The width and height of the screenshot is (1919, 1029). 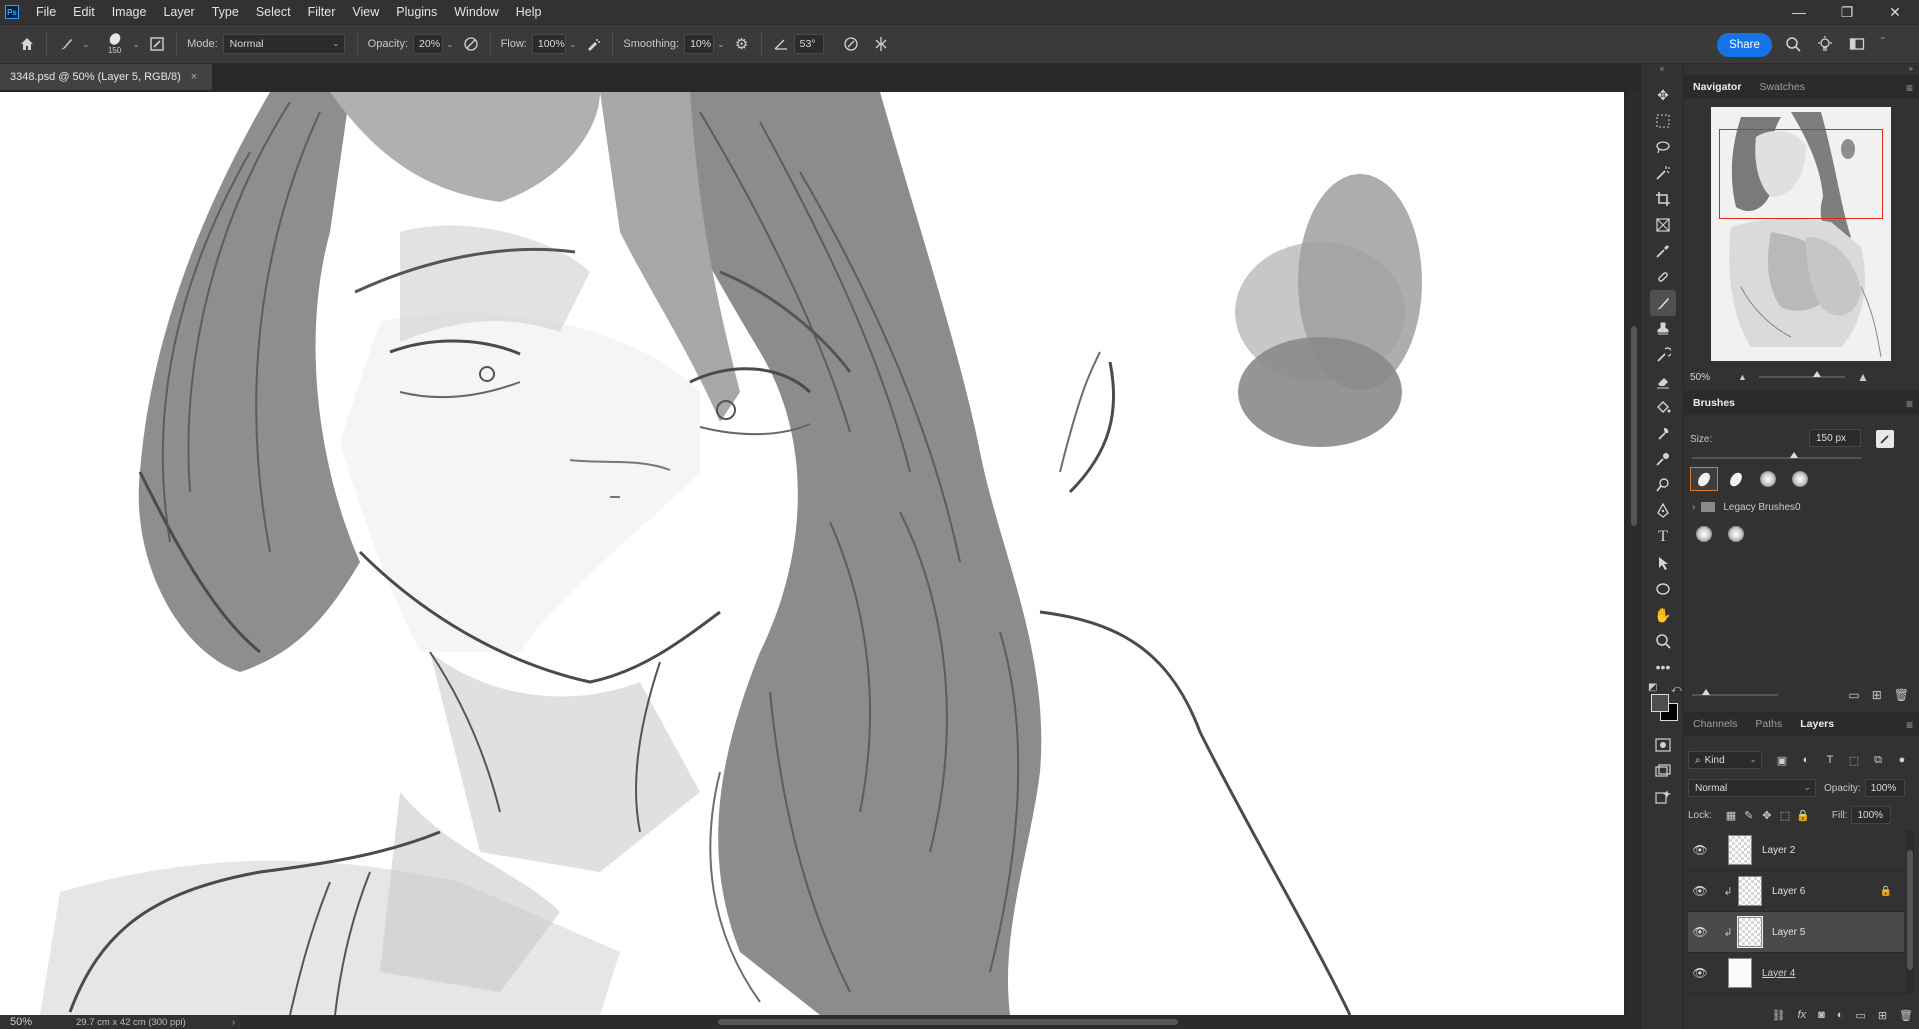 What do you see at coordinates (1785, 815) in the screenshot?
I see `lock-artboard-icon: ⬚` at bounding box center [1785, 815].